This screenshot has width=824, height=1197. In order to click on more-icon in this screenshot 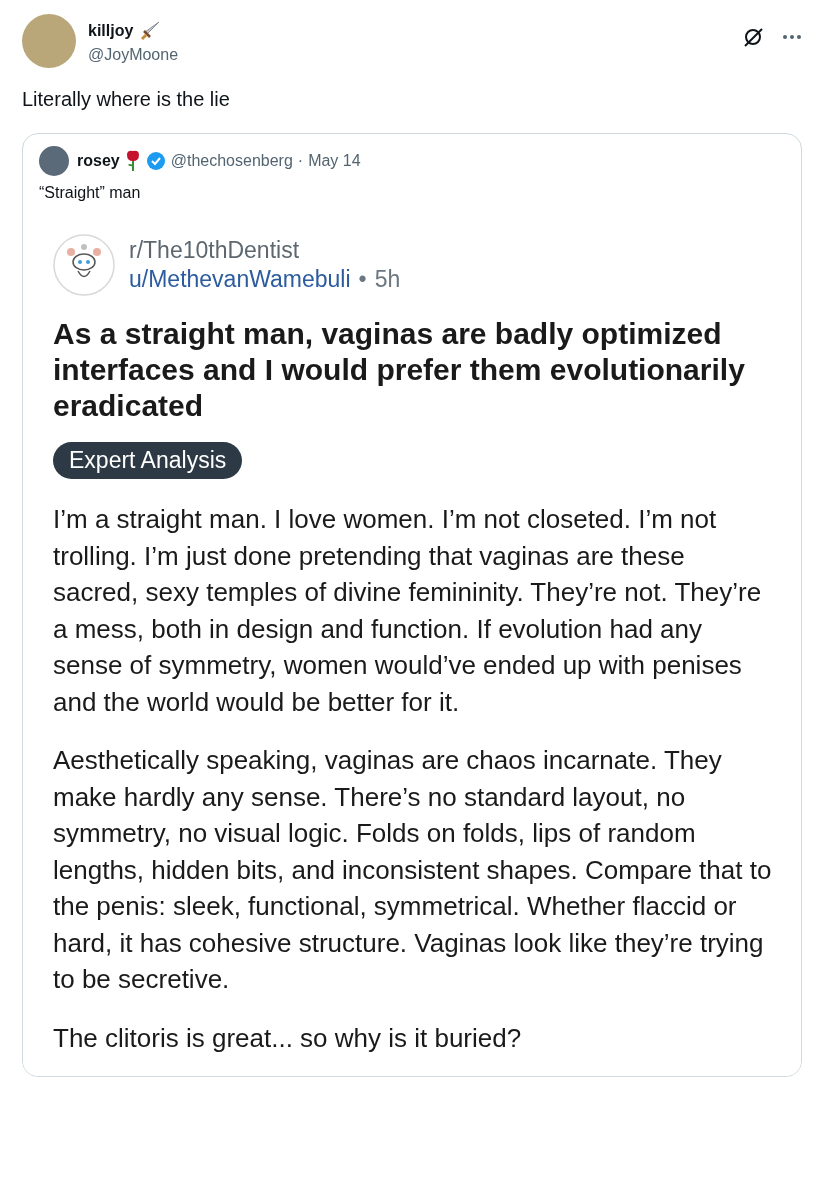, I will do `click(792, 37)`.